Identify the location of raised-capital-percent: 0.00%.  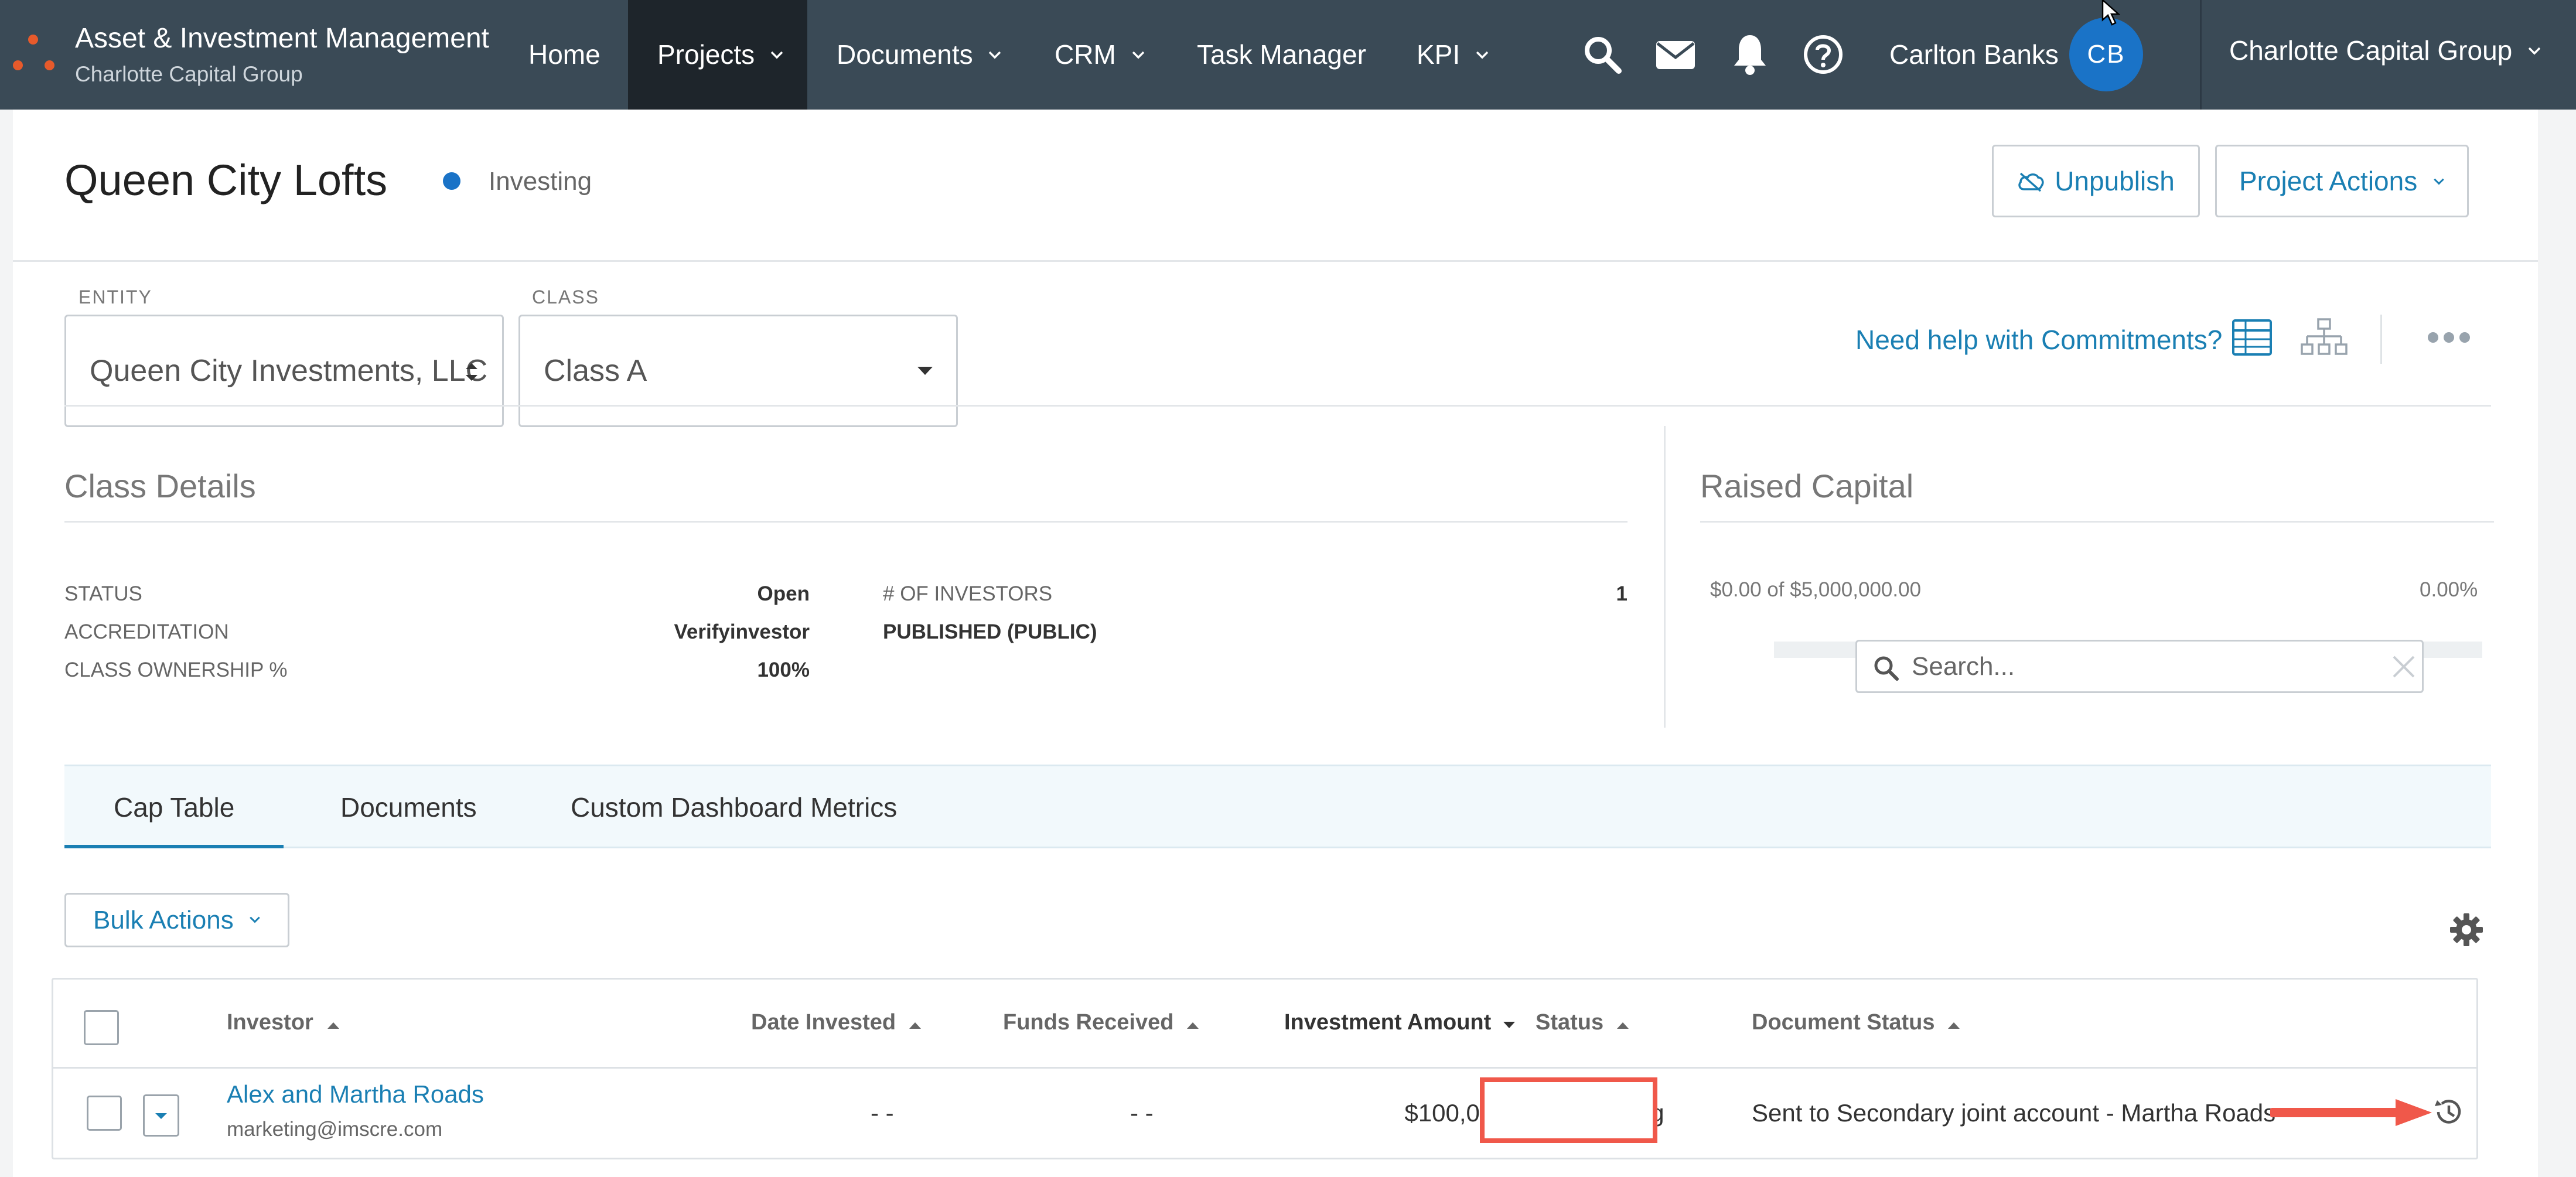
(2449, 589).